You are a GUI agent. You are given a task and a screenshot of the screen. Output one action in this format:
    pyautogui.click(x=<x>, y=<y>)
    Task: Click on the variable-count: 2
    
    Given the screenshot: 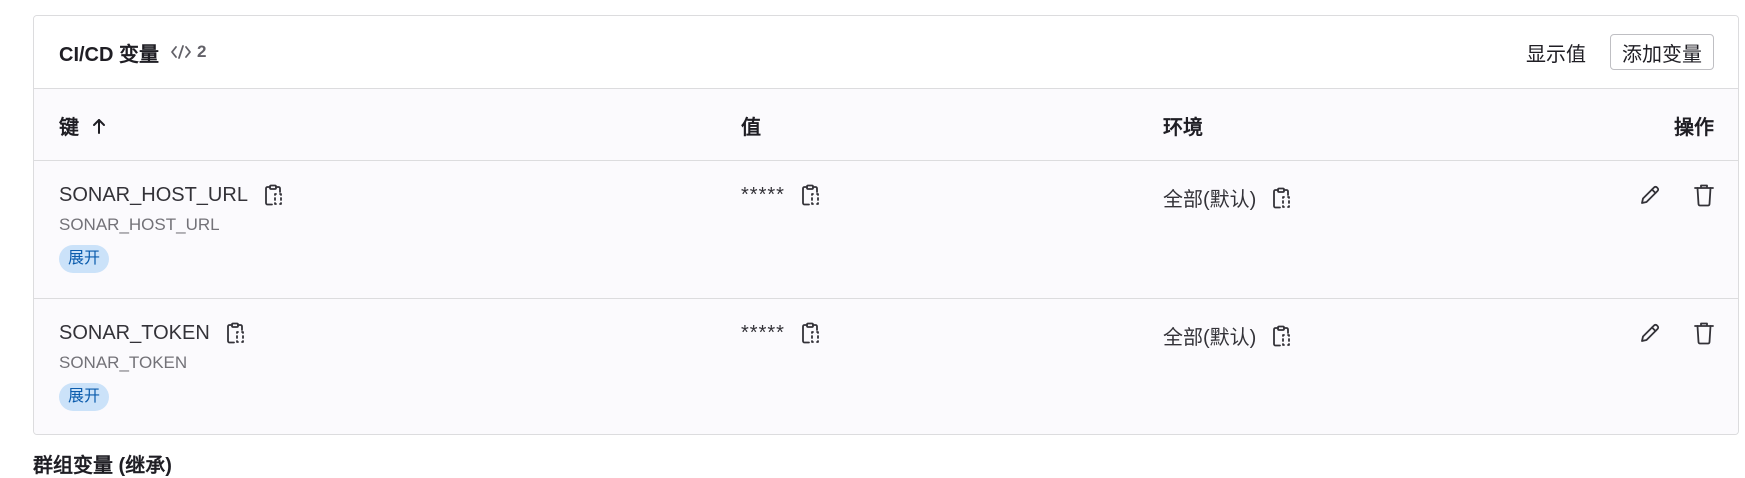 What is the action you would take?
    pyautogui.click(x=187, y=52)
    